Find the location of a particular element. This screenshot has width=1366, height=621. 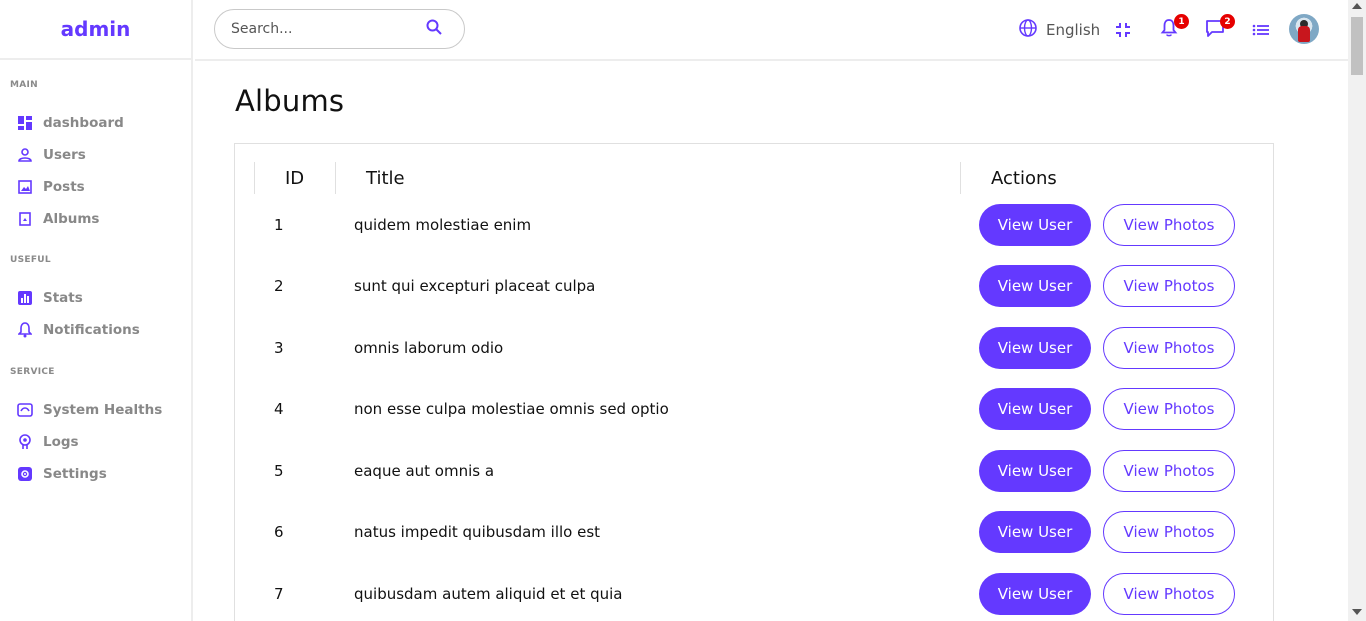

search-input is located at coordinates (328, 29).